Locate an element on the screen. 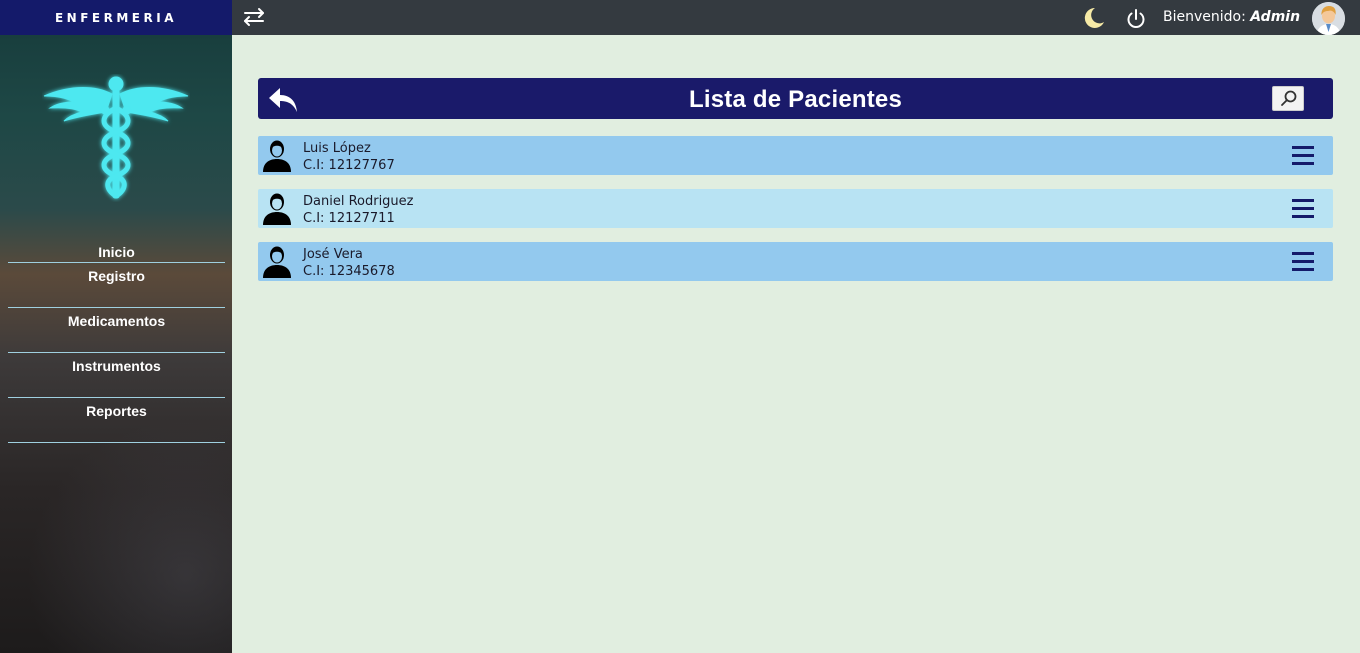 The image size is (1360, 653). list-item: Luis López C.I: 12127767 is located at coordinates (795, 155).